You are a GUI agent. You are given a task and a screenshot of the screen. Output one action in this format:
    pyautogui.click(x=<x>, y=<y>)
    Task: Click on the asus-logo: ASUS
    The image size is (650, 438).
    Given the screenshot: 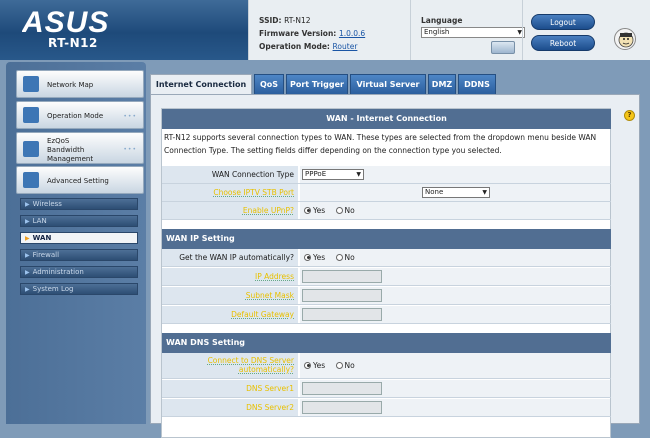 What is the action you would take?
    pyautogui.click(x=65, y=21)
    